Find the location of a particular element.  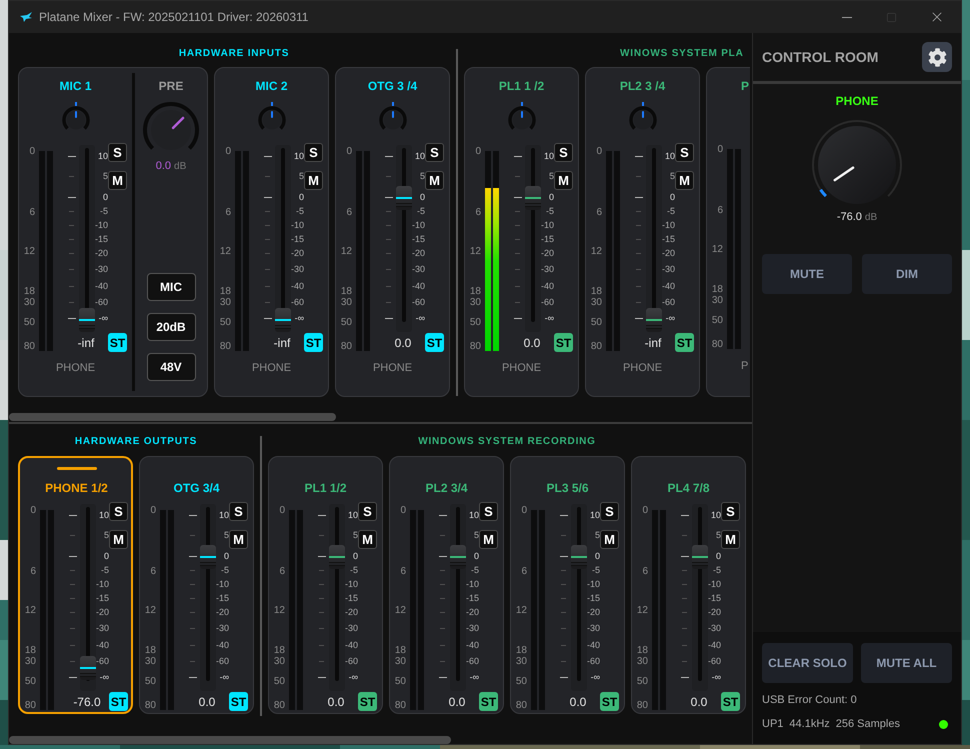

input-option-button: 48V is located at coordinates (171, 367).